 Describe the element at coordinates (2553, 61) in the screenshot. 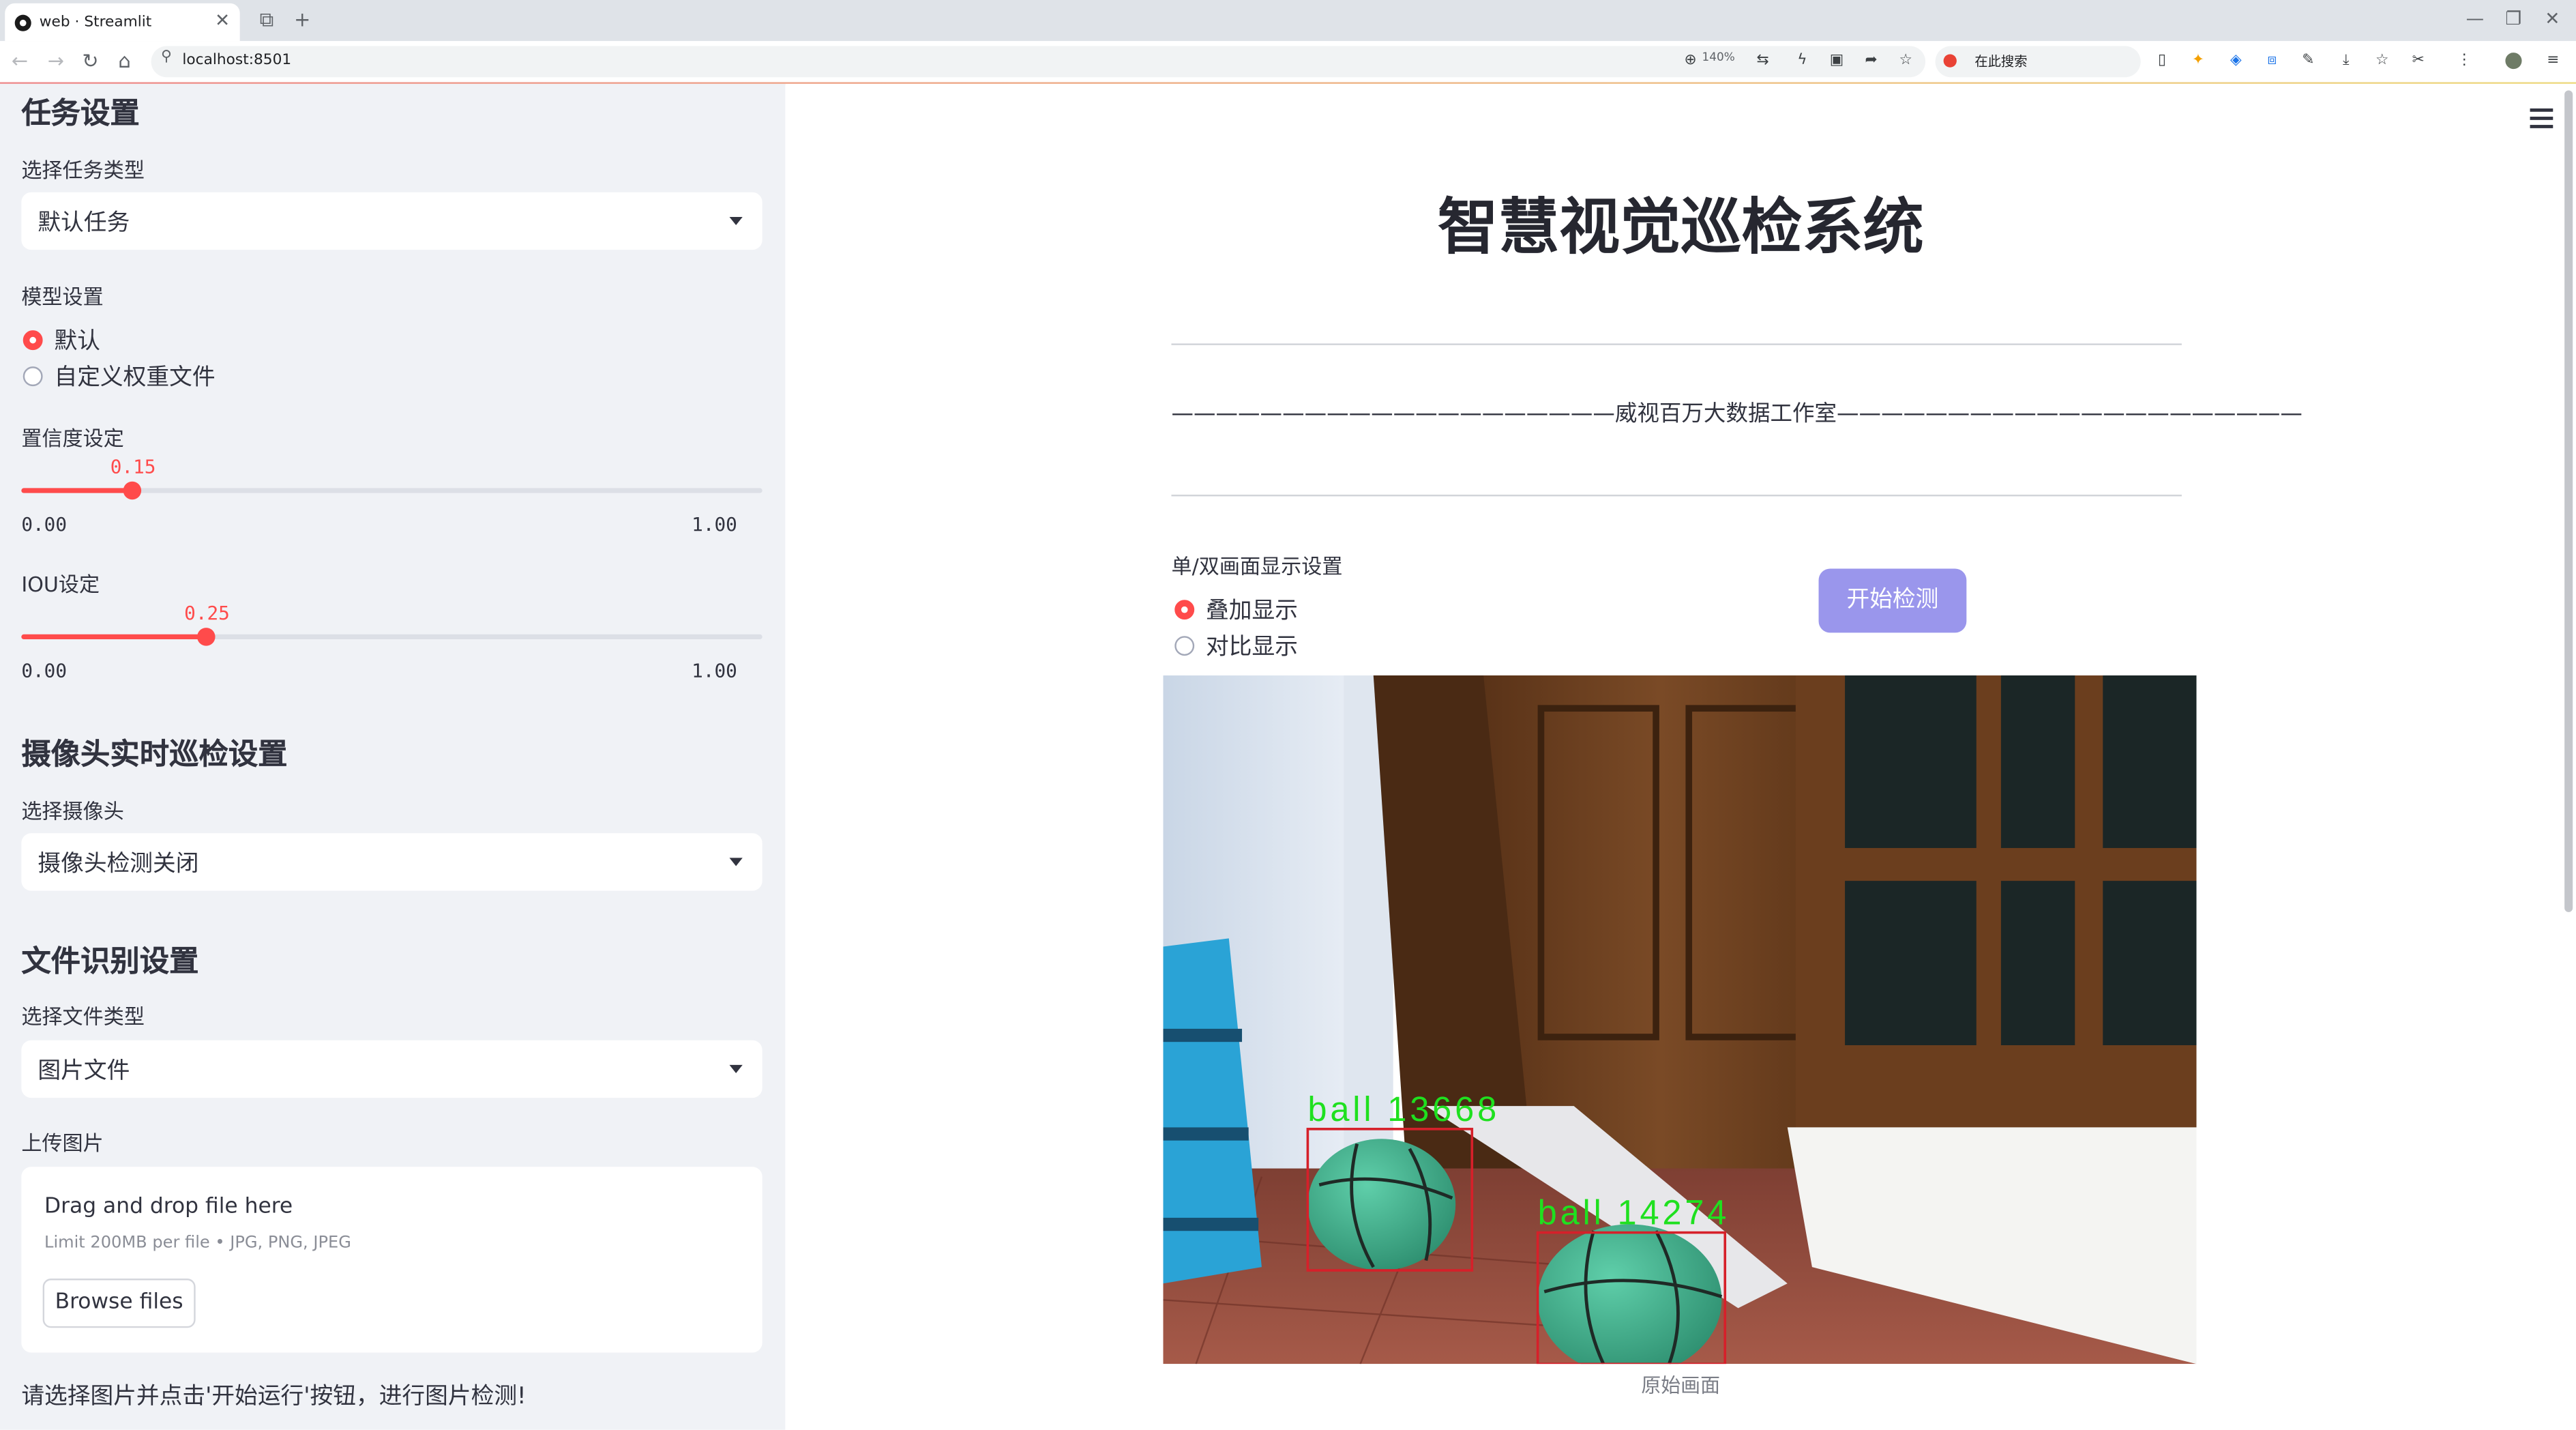

I see `browser-menu-icon: ≡` at that location.